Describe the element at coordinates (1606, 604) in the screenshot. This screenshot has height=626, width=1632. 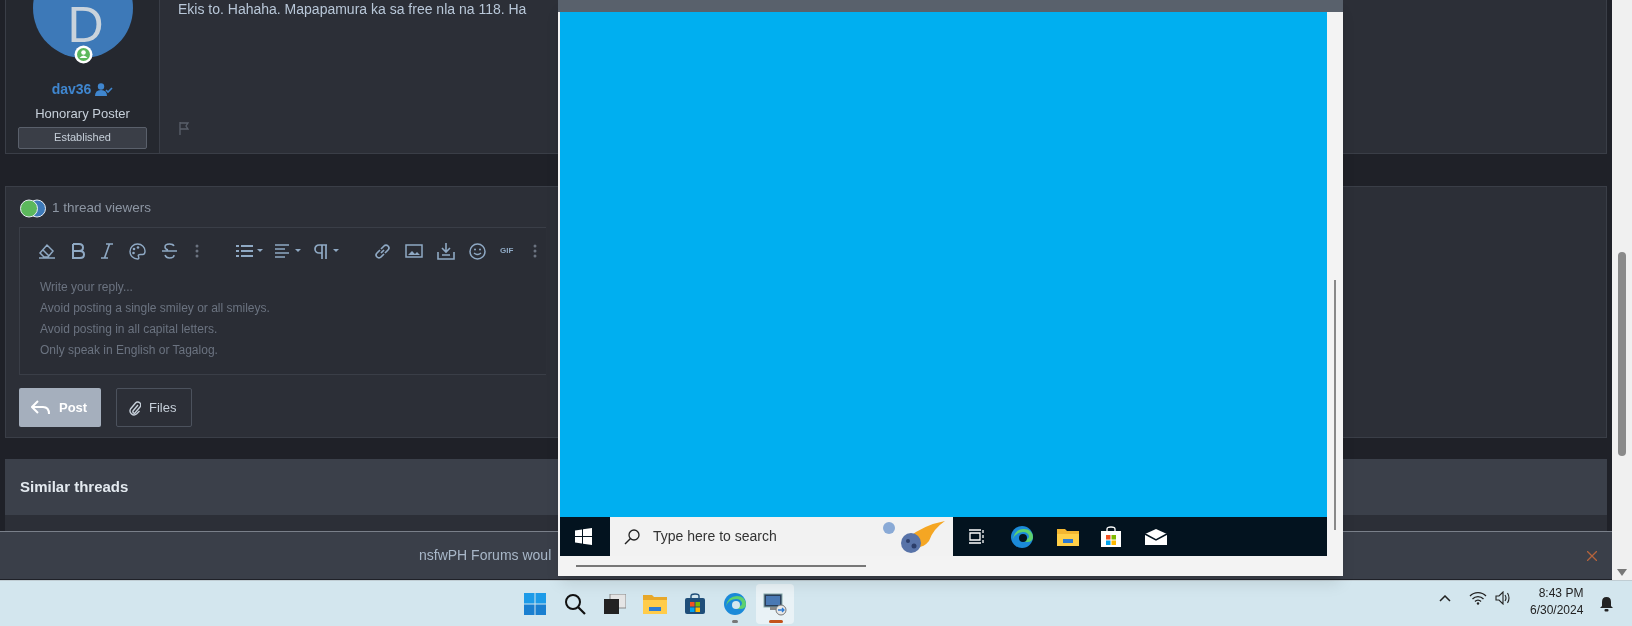
I see `notification-bell-icon` at that location.